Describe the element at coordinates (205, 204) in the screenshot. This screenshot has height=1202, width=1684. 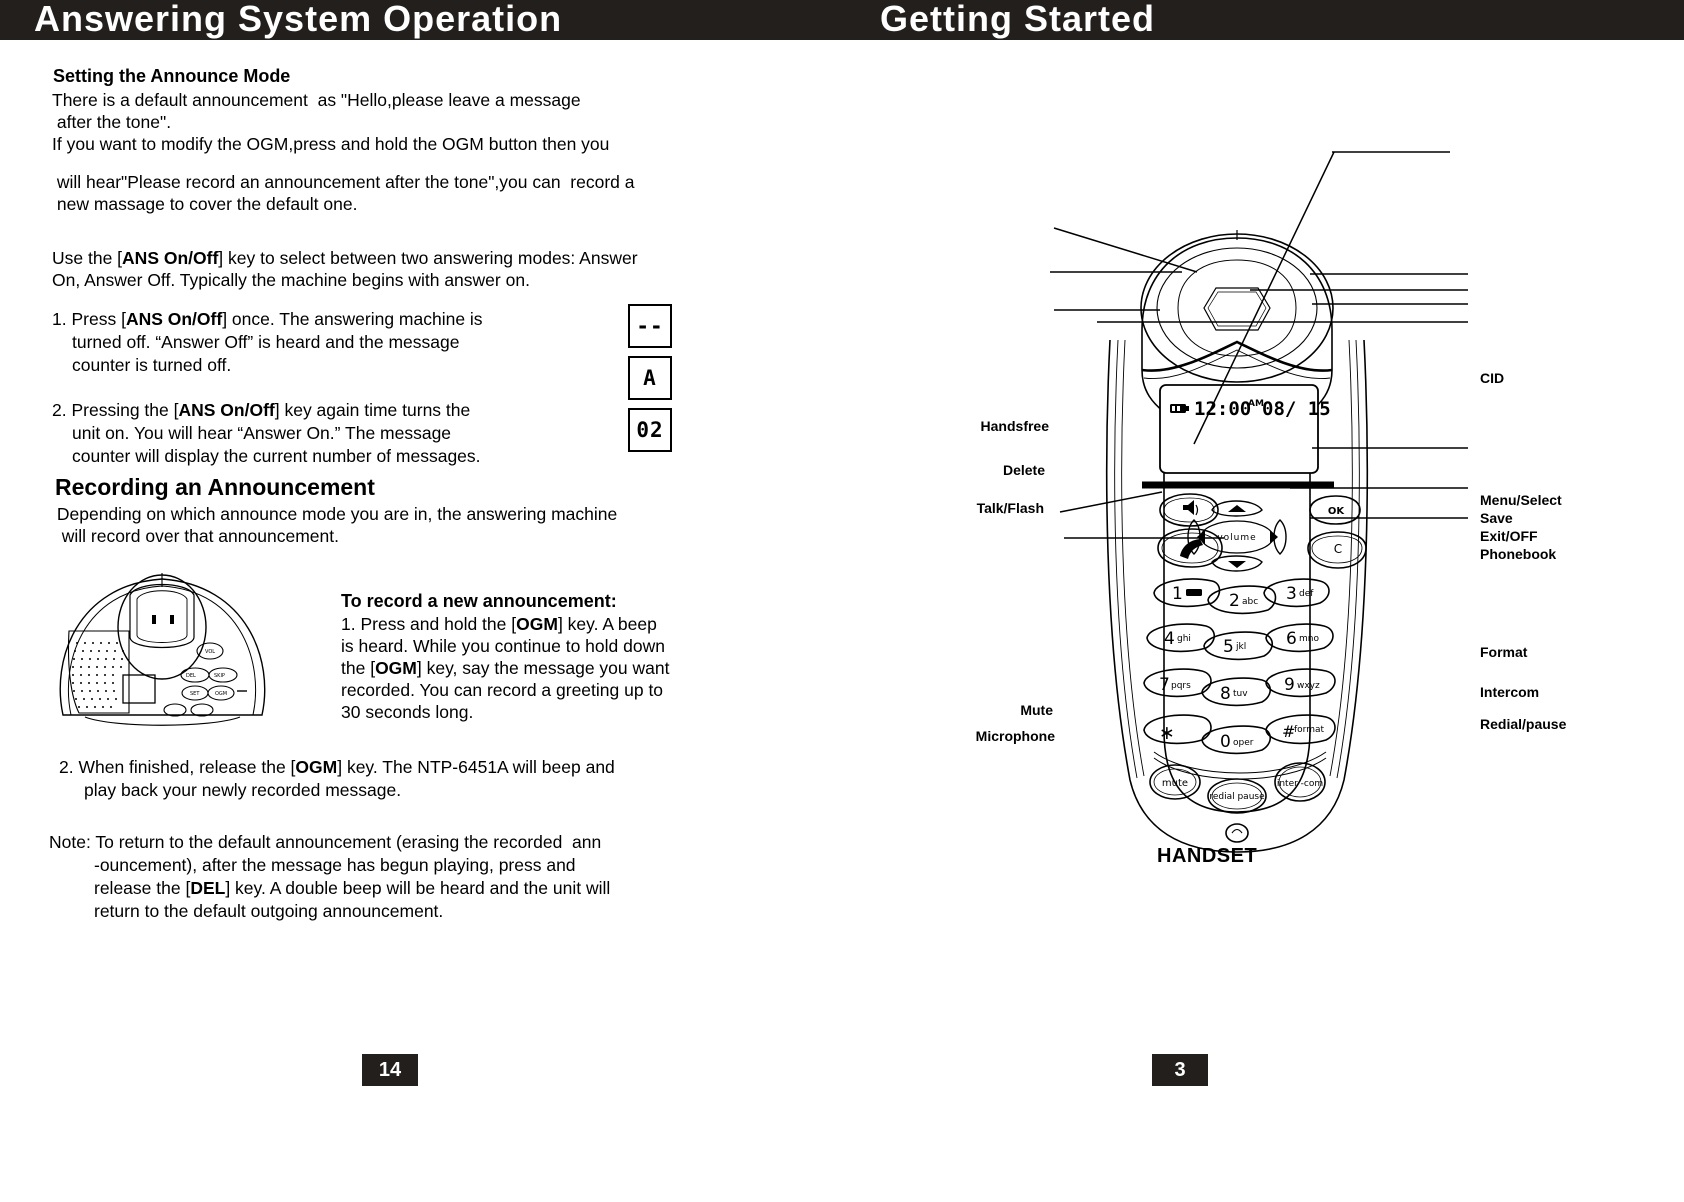
I see `announce-mode-line-5: new massage to cover the default one.` at that location.